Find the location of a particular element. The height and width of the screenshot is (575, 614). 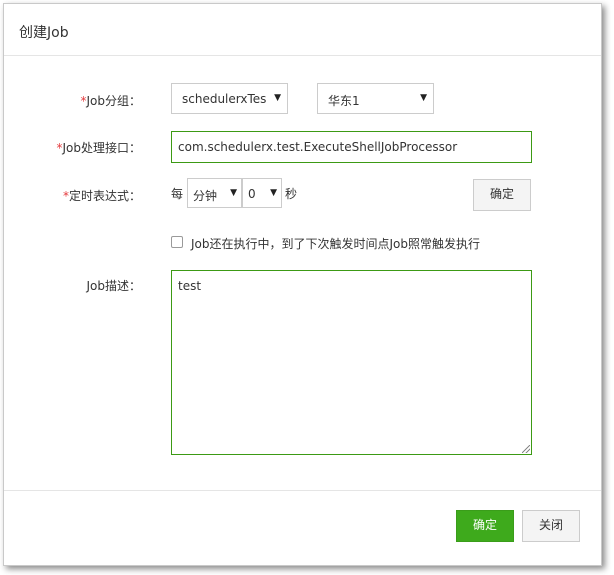

cron-prefix: 每 is located at coordinates (177, 194).